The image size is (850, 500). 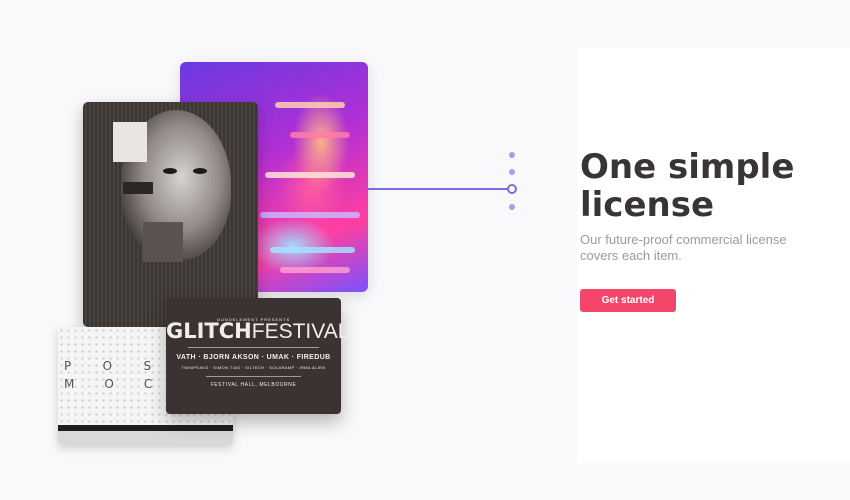 What do you see at coordinates (209, 331) in the screenshot?
I see `festival-title-bold: GLITCH` at bounding box center [209, 331].